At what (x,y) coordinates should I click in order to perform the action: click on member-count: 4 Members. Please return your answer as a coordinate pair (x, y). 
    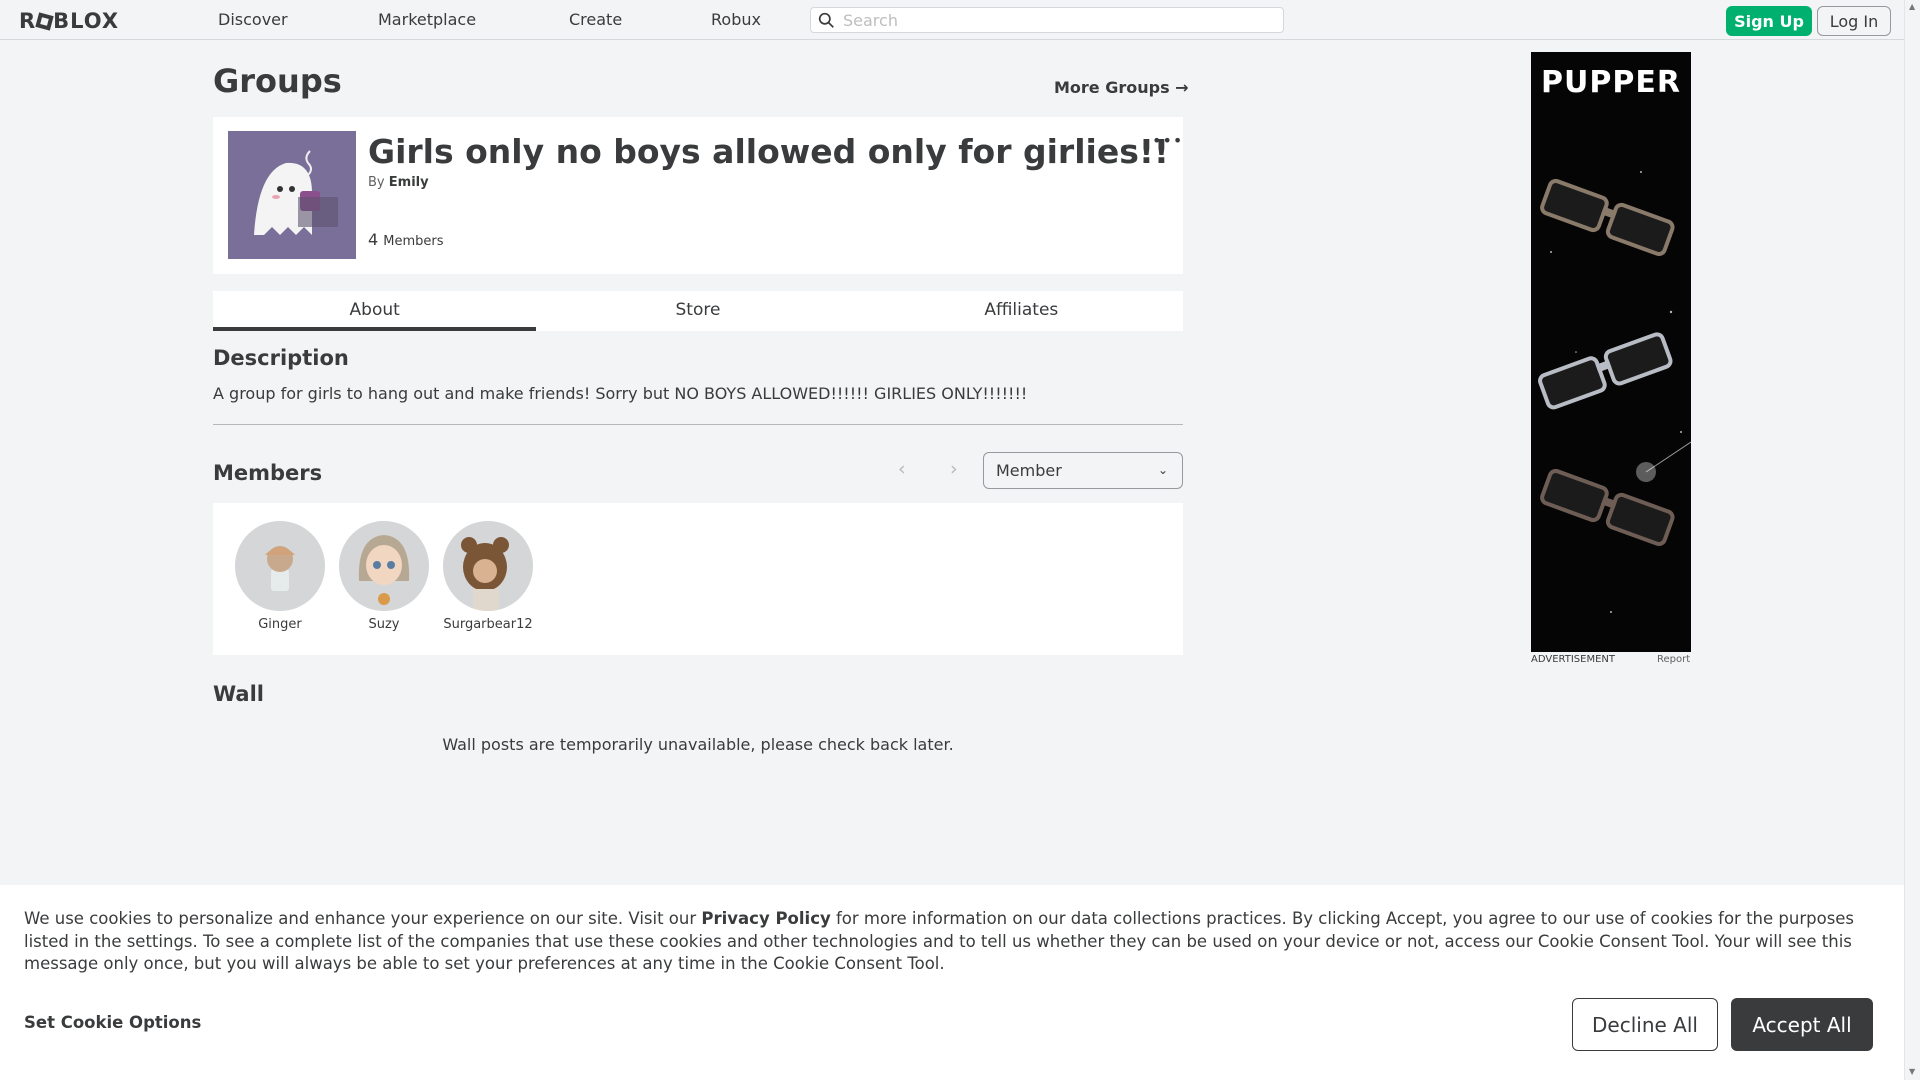
    Looking at the image, I should click on (406, 239).